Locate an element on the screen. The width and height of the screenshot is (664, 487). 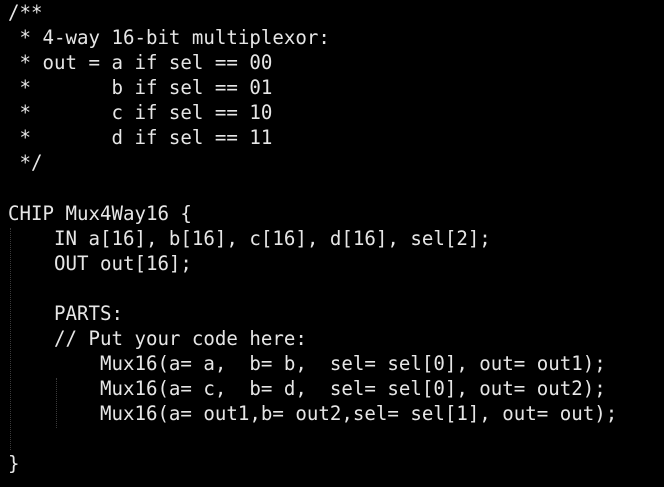
code-line-3: * out = a if sel == 00 is located at coordinates (140, 62).